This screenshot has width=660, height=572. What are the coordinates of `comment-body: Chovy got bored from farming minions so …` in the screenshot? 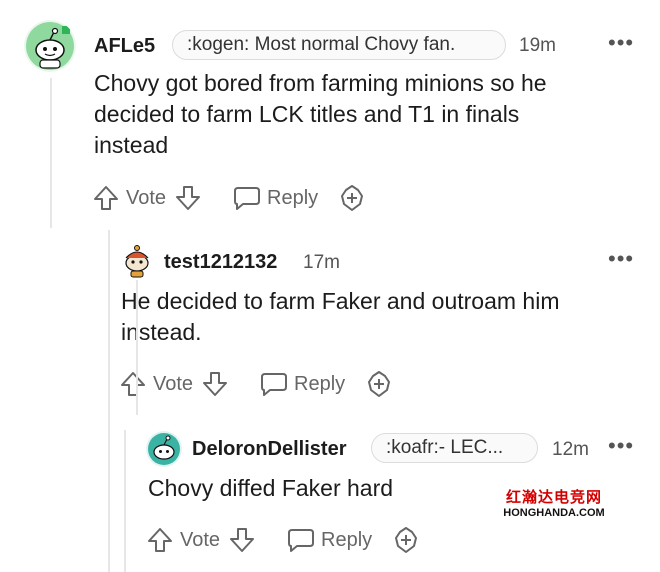 It's located at (364, 114).